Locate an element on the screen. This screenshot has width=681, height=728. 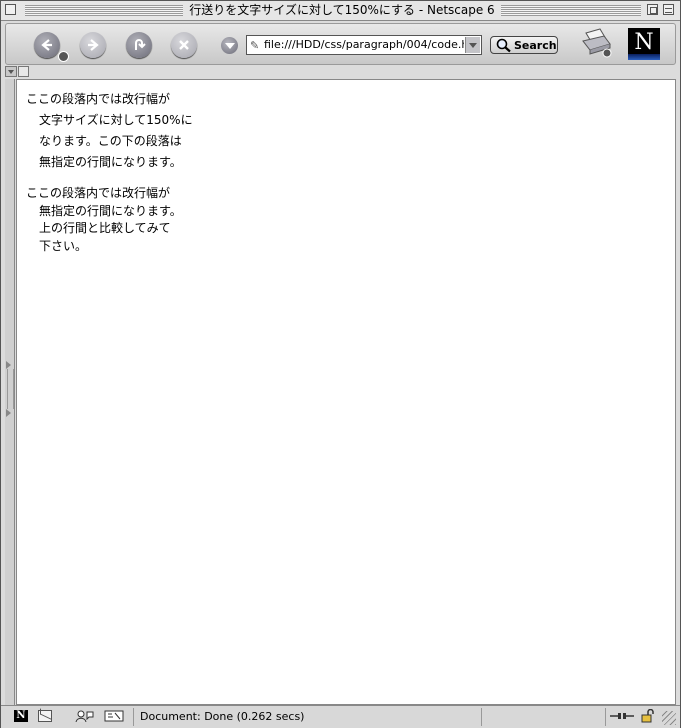
stop-button is located at coordinates (184, 45).